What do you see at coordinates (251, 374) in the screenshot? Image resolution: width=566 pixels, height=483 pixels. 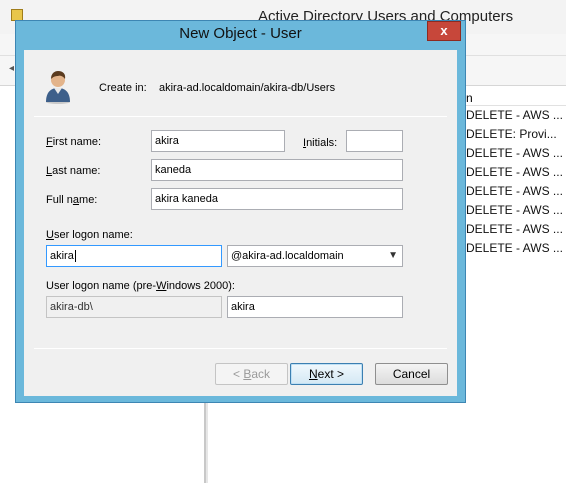 I see `back-button: < Back` at bounding box center [251, 374].